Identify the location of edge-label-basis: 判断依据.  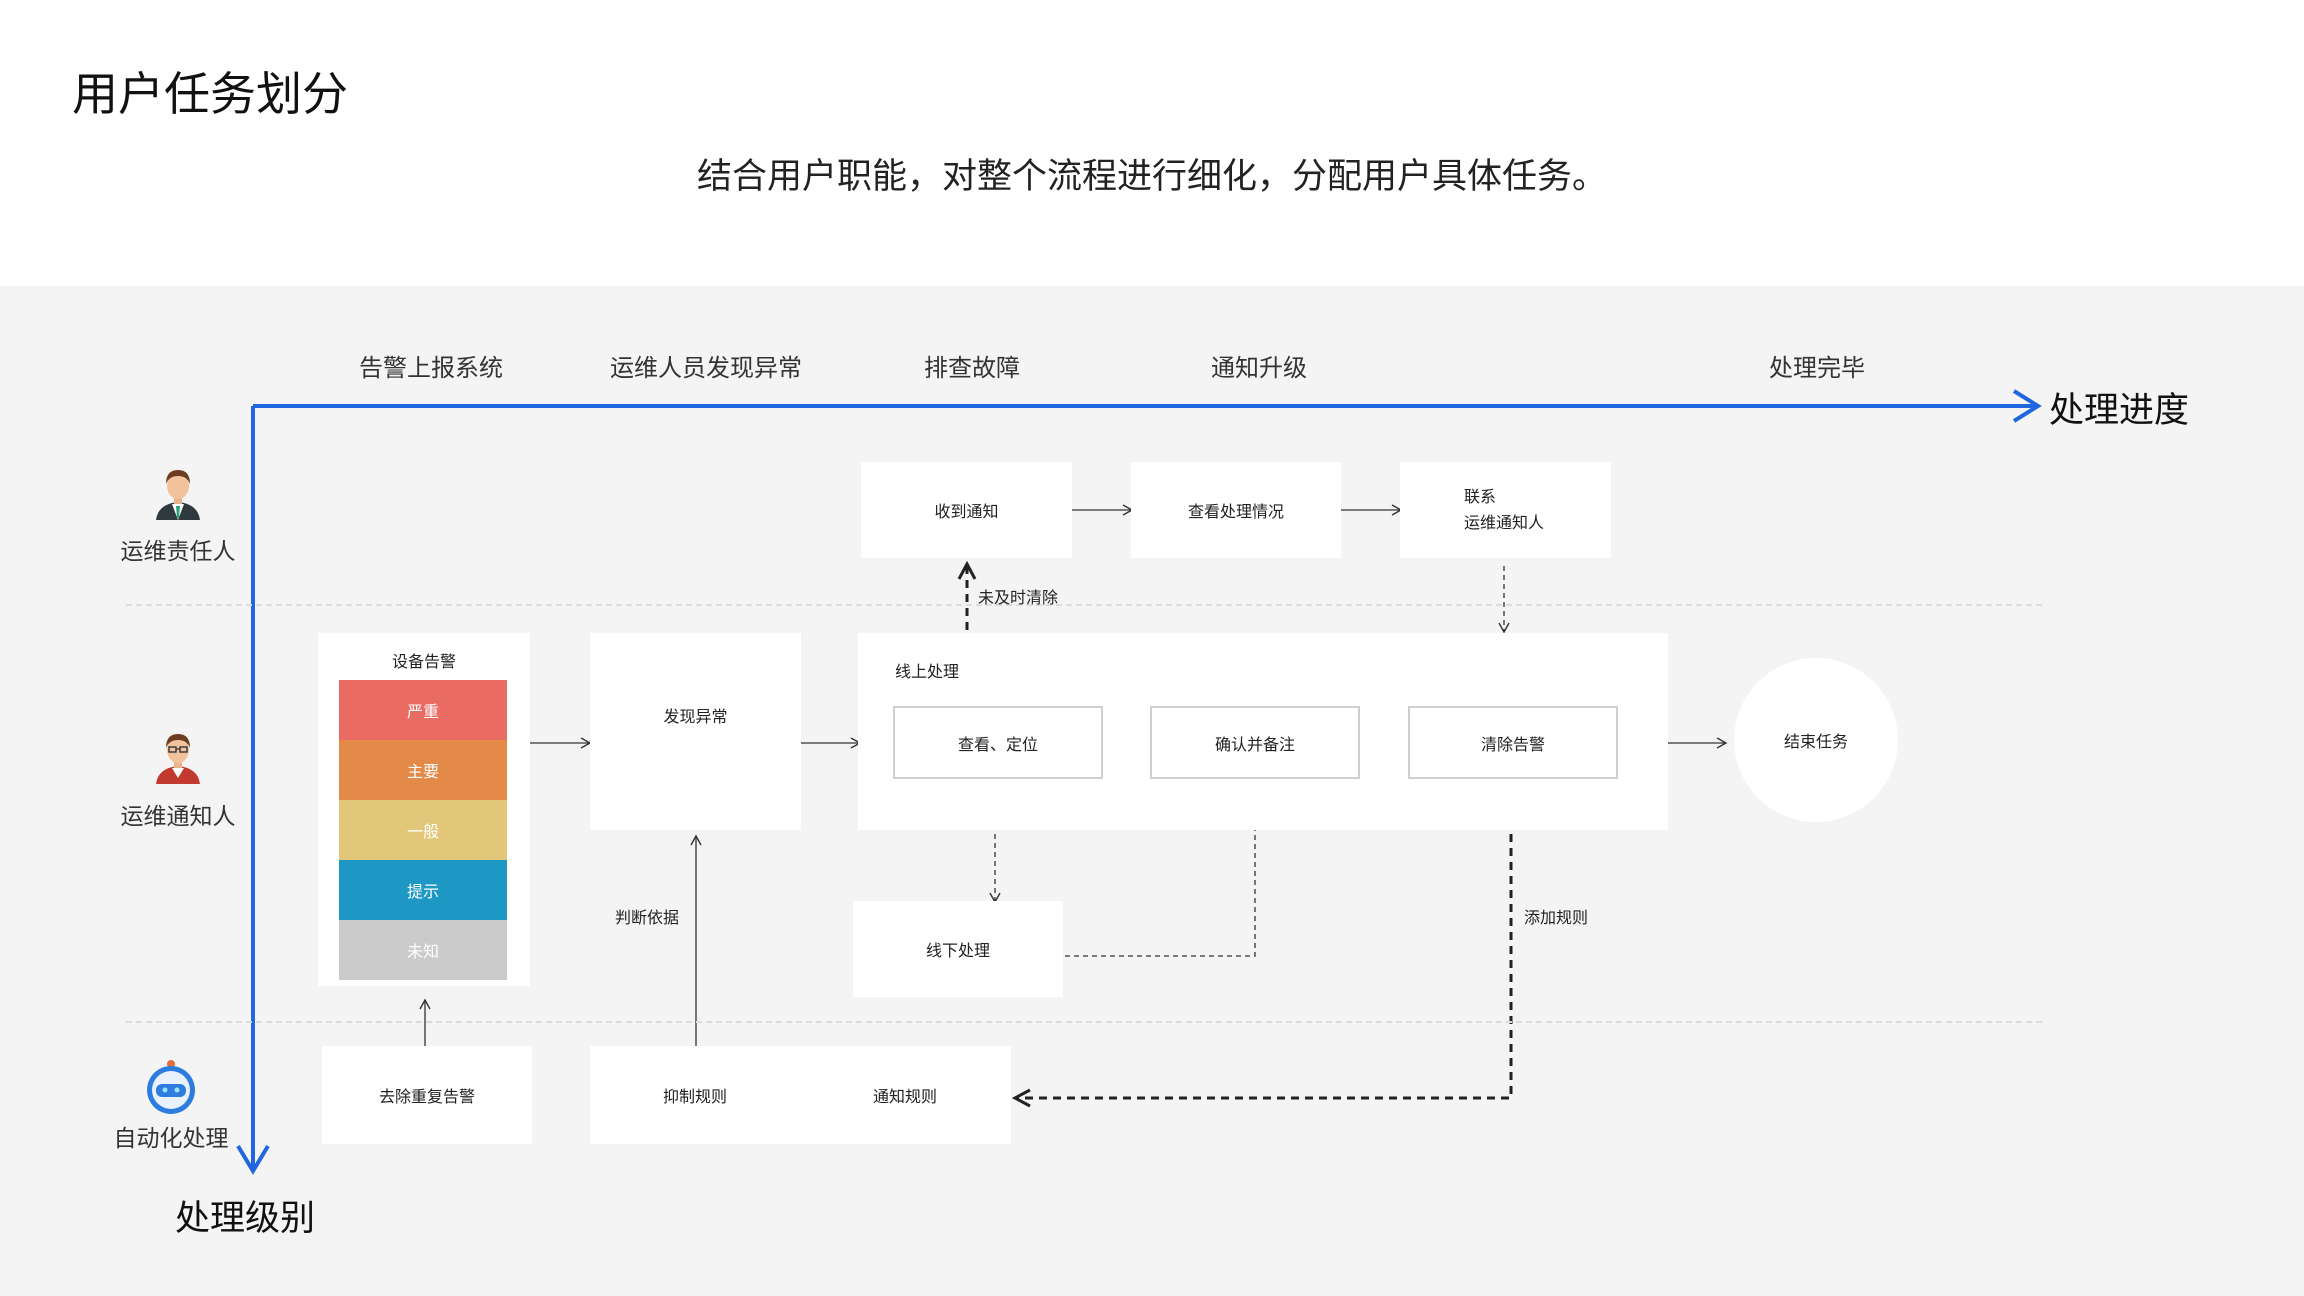
(647, 917).